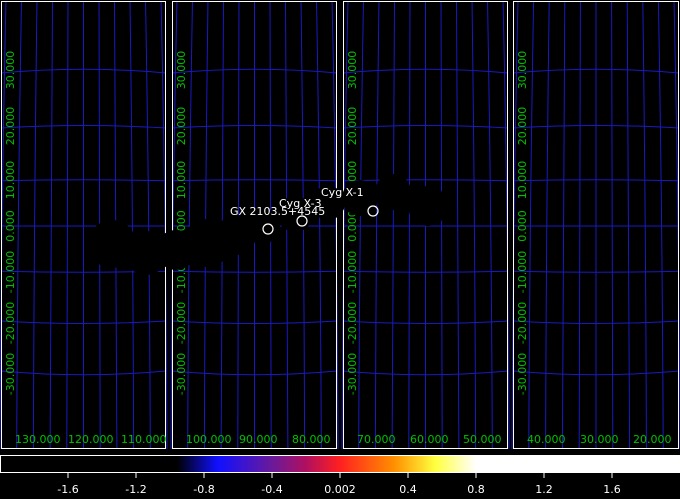  I want to click on colorbar-tick-label: 0.002, so click(340, 489).